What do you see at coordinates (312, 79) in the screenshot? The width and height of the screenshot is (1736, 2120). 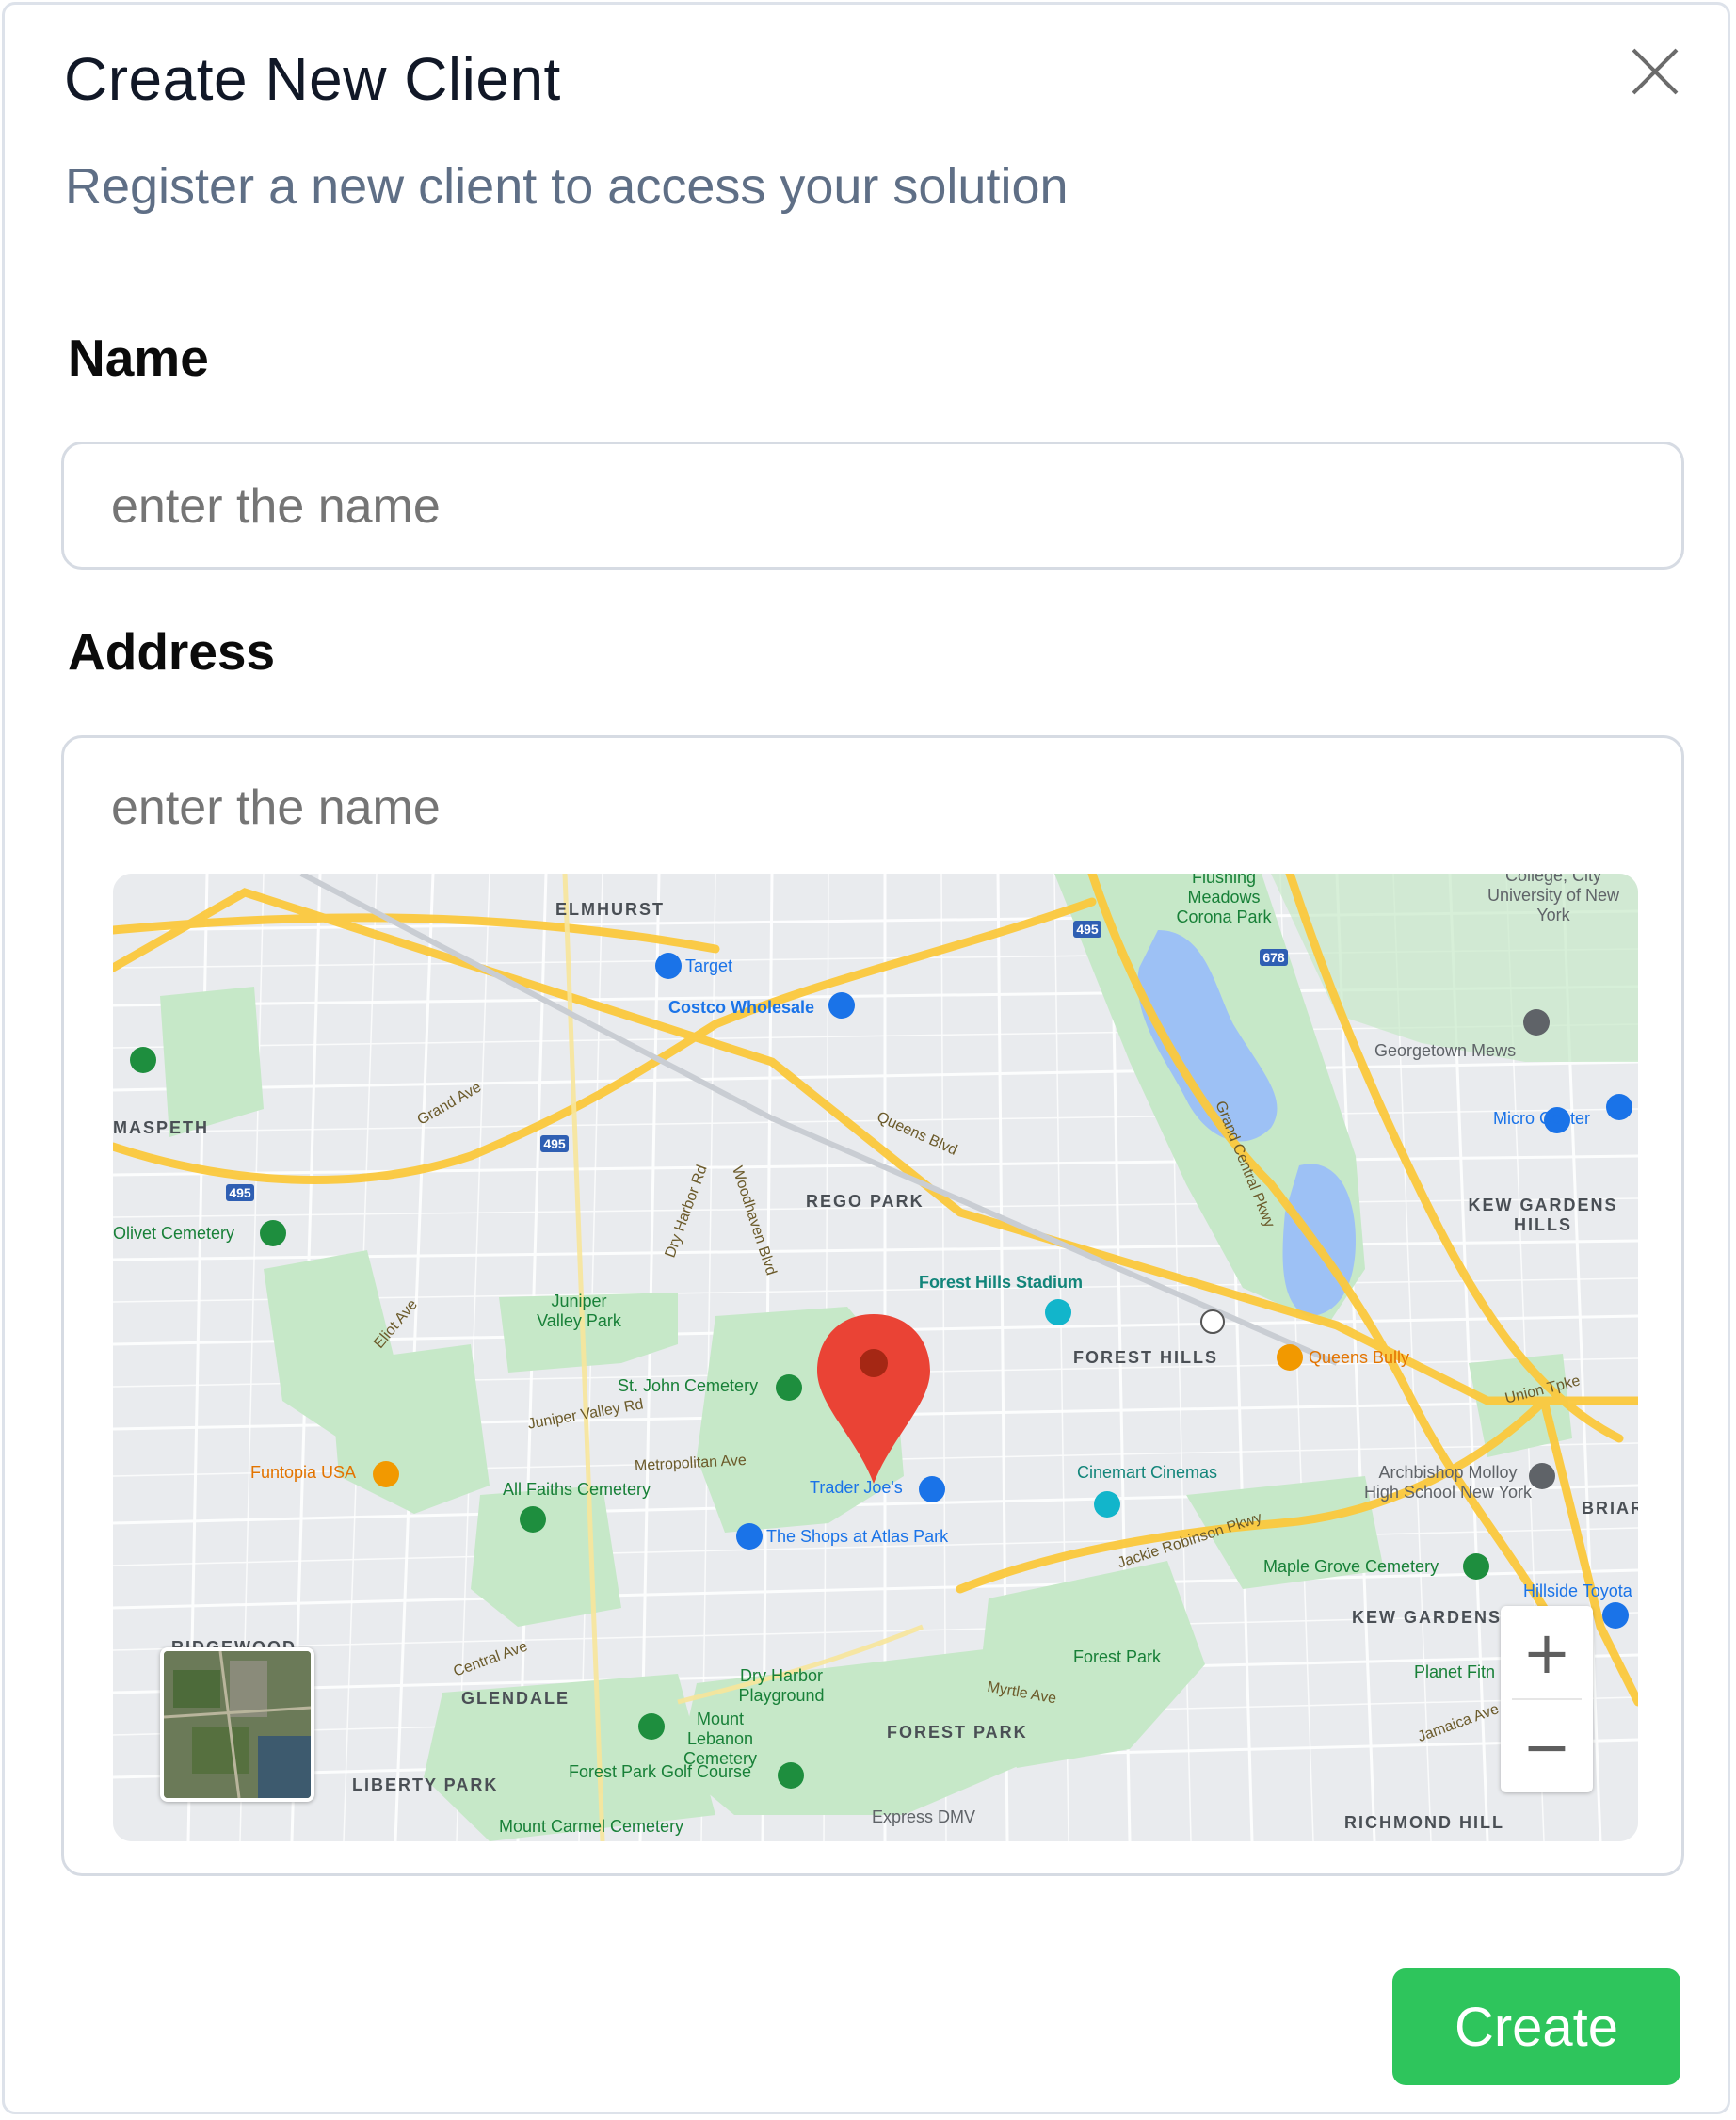 I see `dialog-title: Create New Client` at bounding box center [312, 79].